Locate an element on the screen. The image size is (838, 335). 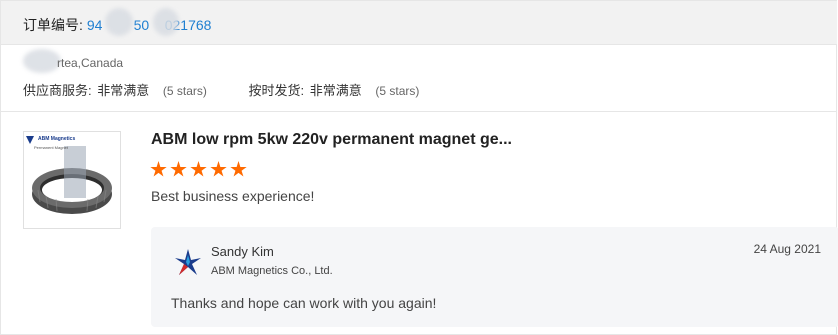
buyer-location-text: rtea,Canada is located at coordinates (90, 63).